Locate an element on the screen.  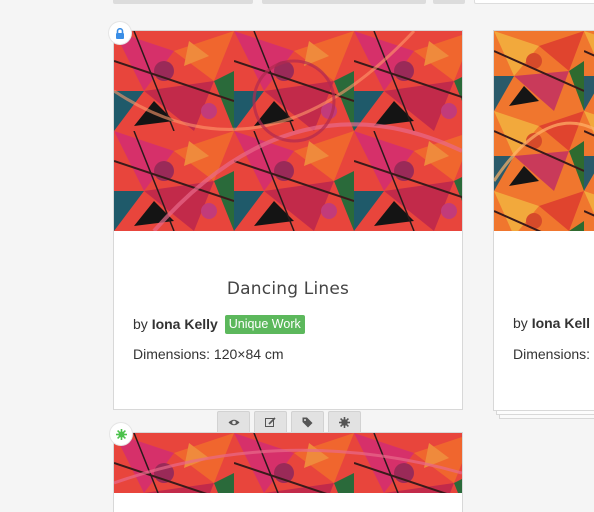
artwork-card is located at coordinates (288, 472).